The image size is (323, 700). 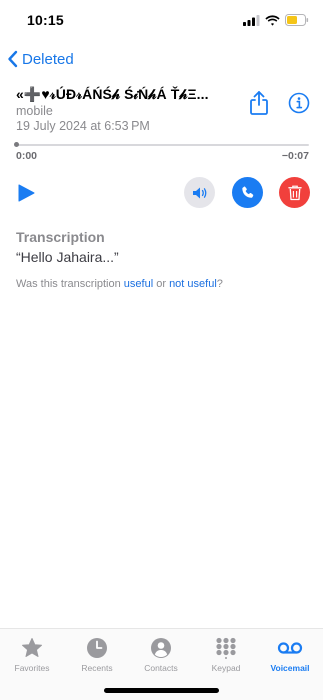 What do you see at coordinates (67, 257) in the screenshot?
I see `transcription-text: “Hello Jahaira...”` at bounding box center [67, 257].